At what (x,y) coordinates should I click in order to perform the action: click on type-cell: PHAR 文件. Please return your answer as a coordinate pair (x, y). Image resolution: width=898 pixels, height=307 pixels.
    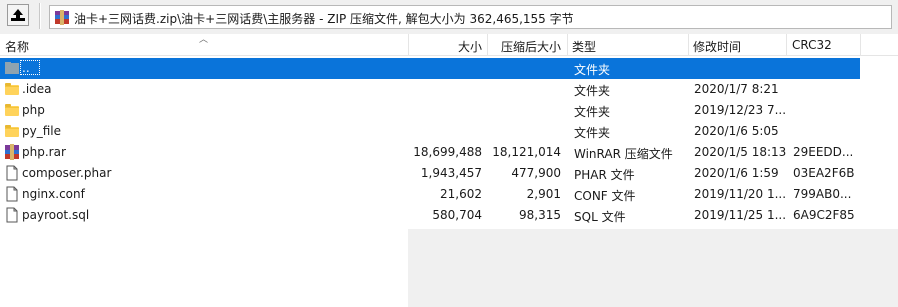
    Looking at the image, I should click on (604, 175).